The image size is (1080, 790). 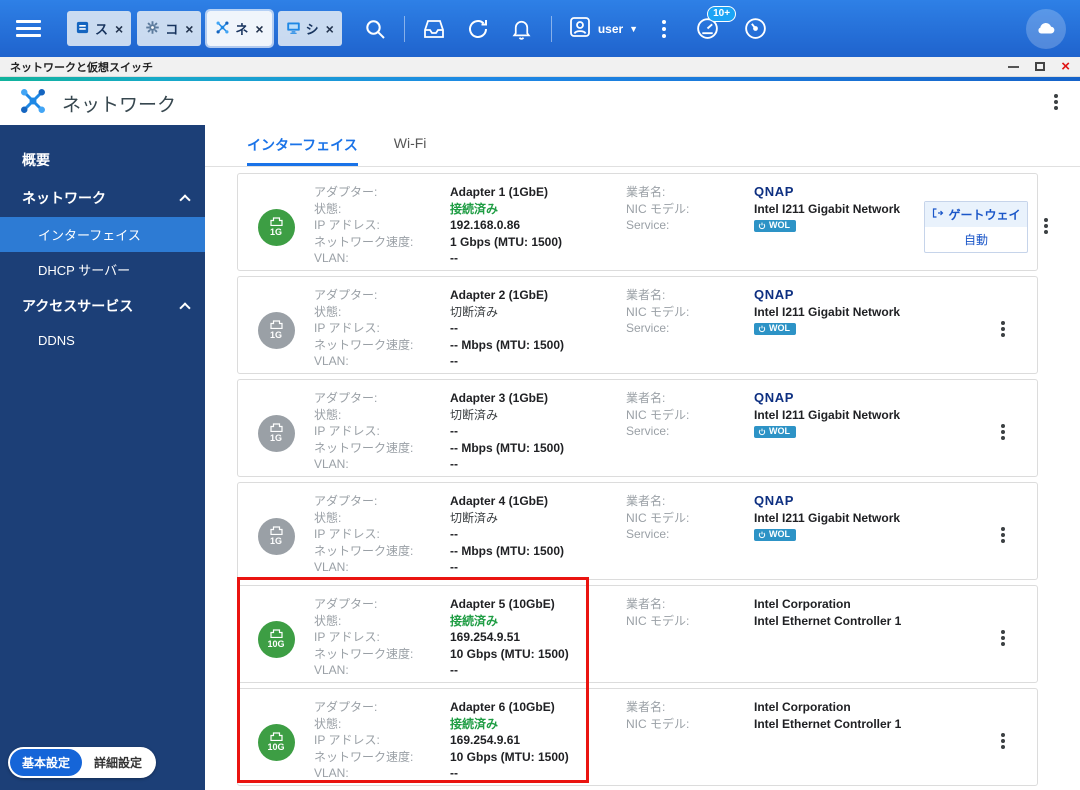 I want to click on sidebar-group-access-services: アクセスサービス, so click(x=102, y=306).